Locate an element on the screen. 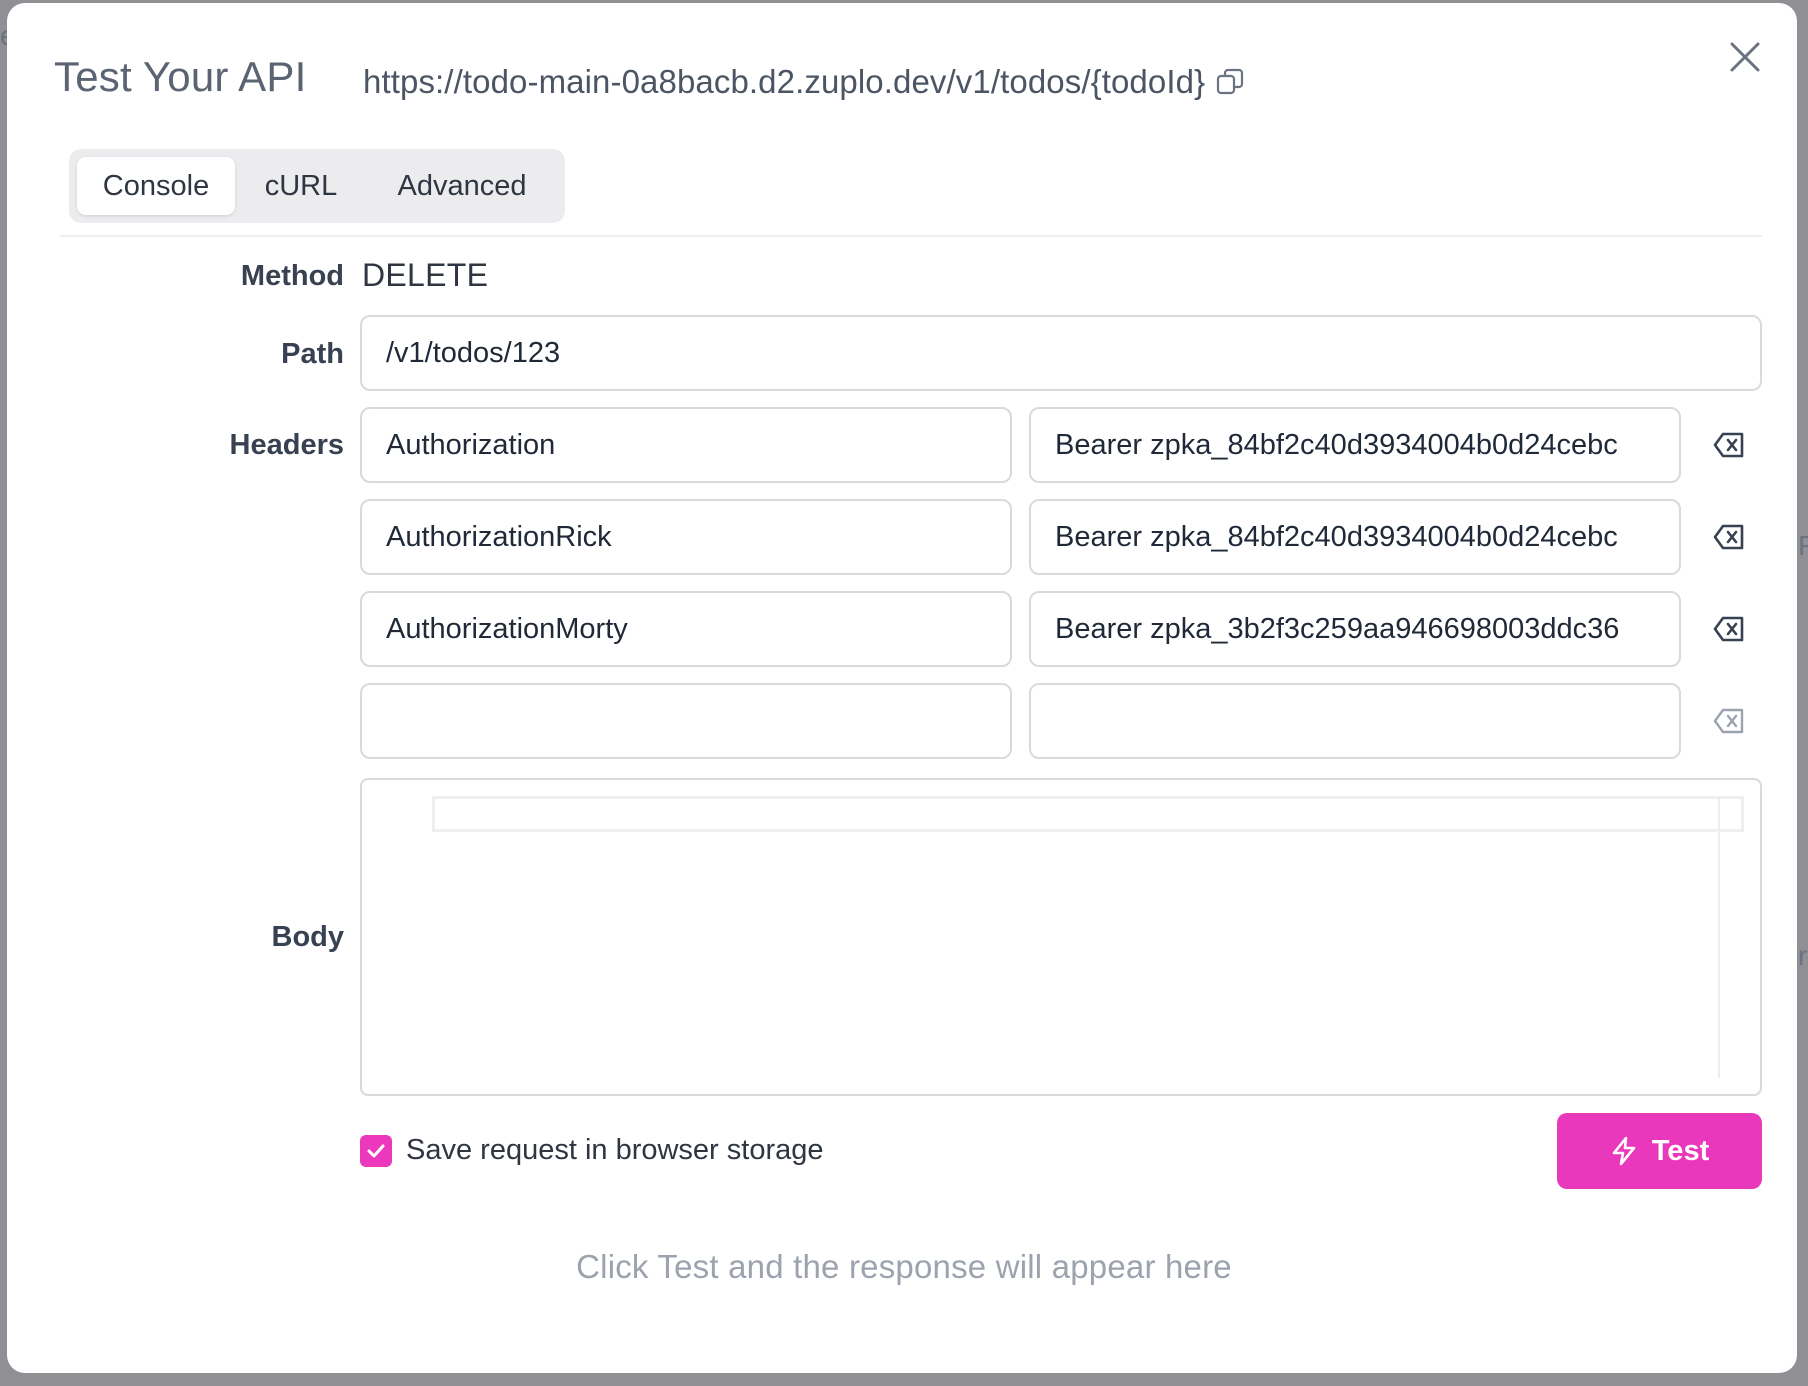 The height and width of the screenshot is (1386, 1808). tab-advanced: Advanced is located at coordinates (462, 186).